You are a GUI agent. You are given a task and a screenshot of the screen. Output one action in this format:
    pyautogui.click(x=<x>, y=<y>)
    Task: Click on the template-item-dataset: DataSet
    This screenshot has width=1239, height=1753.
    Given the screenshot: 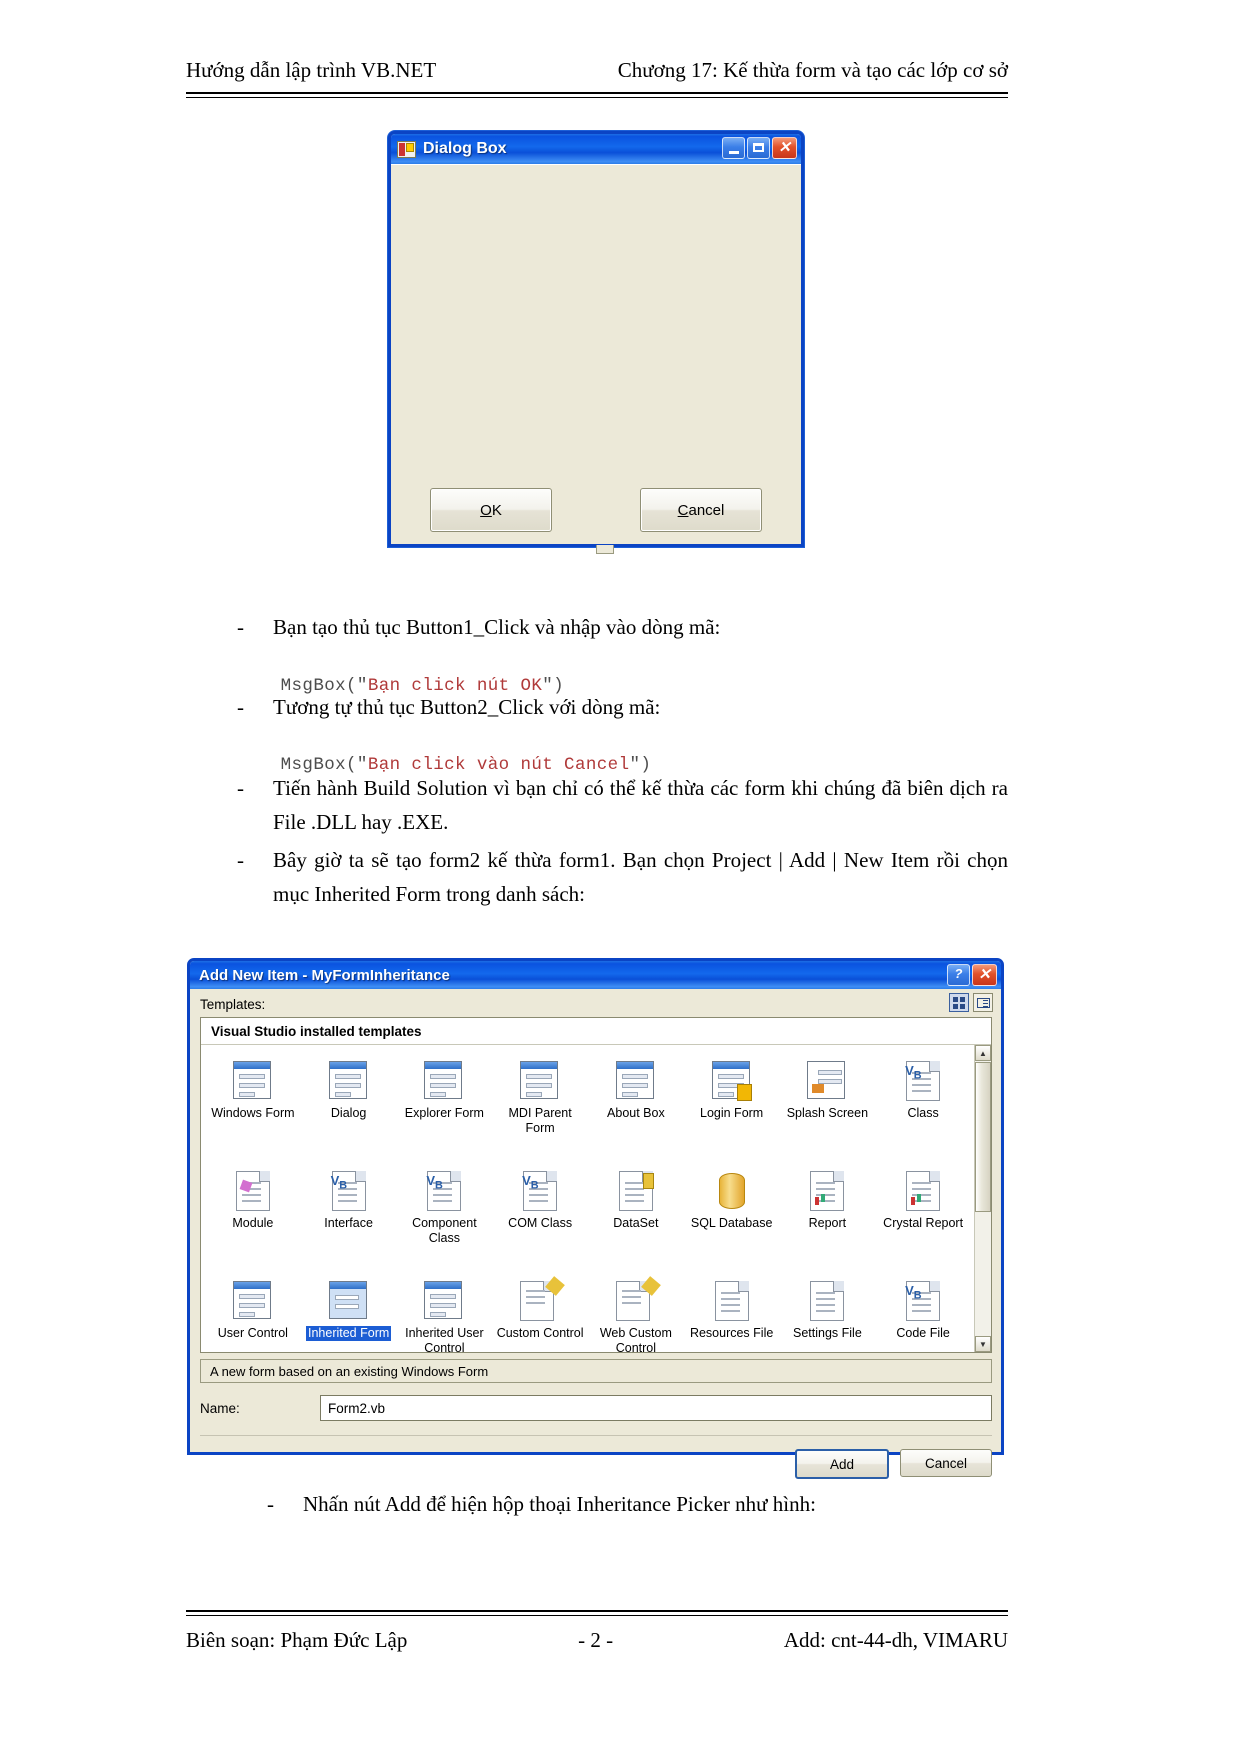 What is the action you would take?
    pyautogui.click(x=636, y=1218)
    